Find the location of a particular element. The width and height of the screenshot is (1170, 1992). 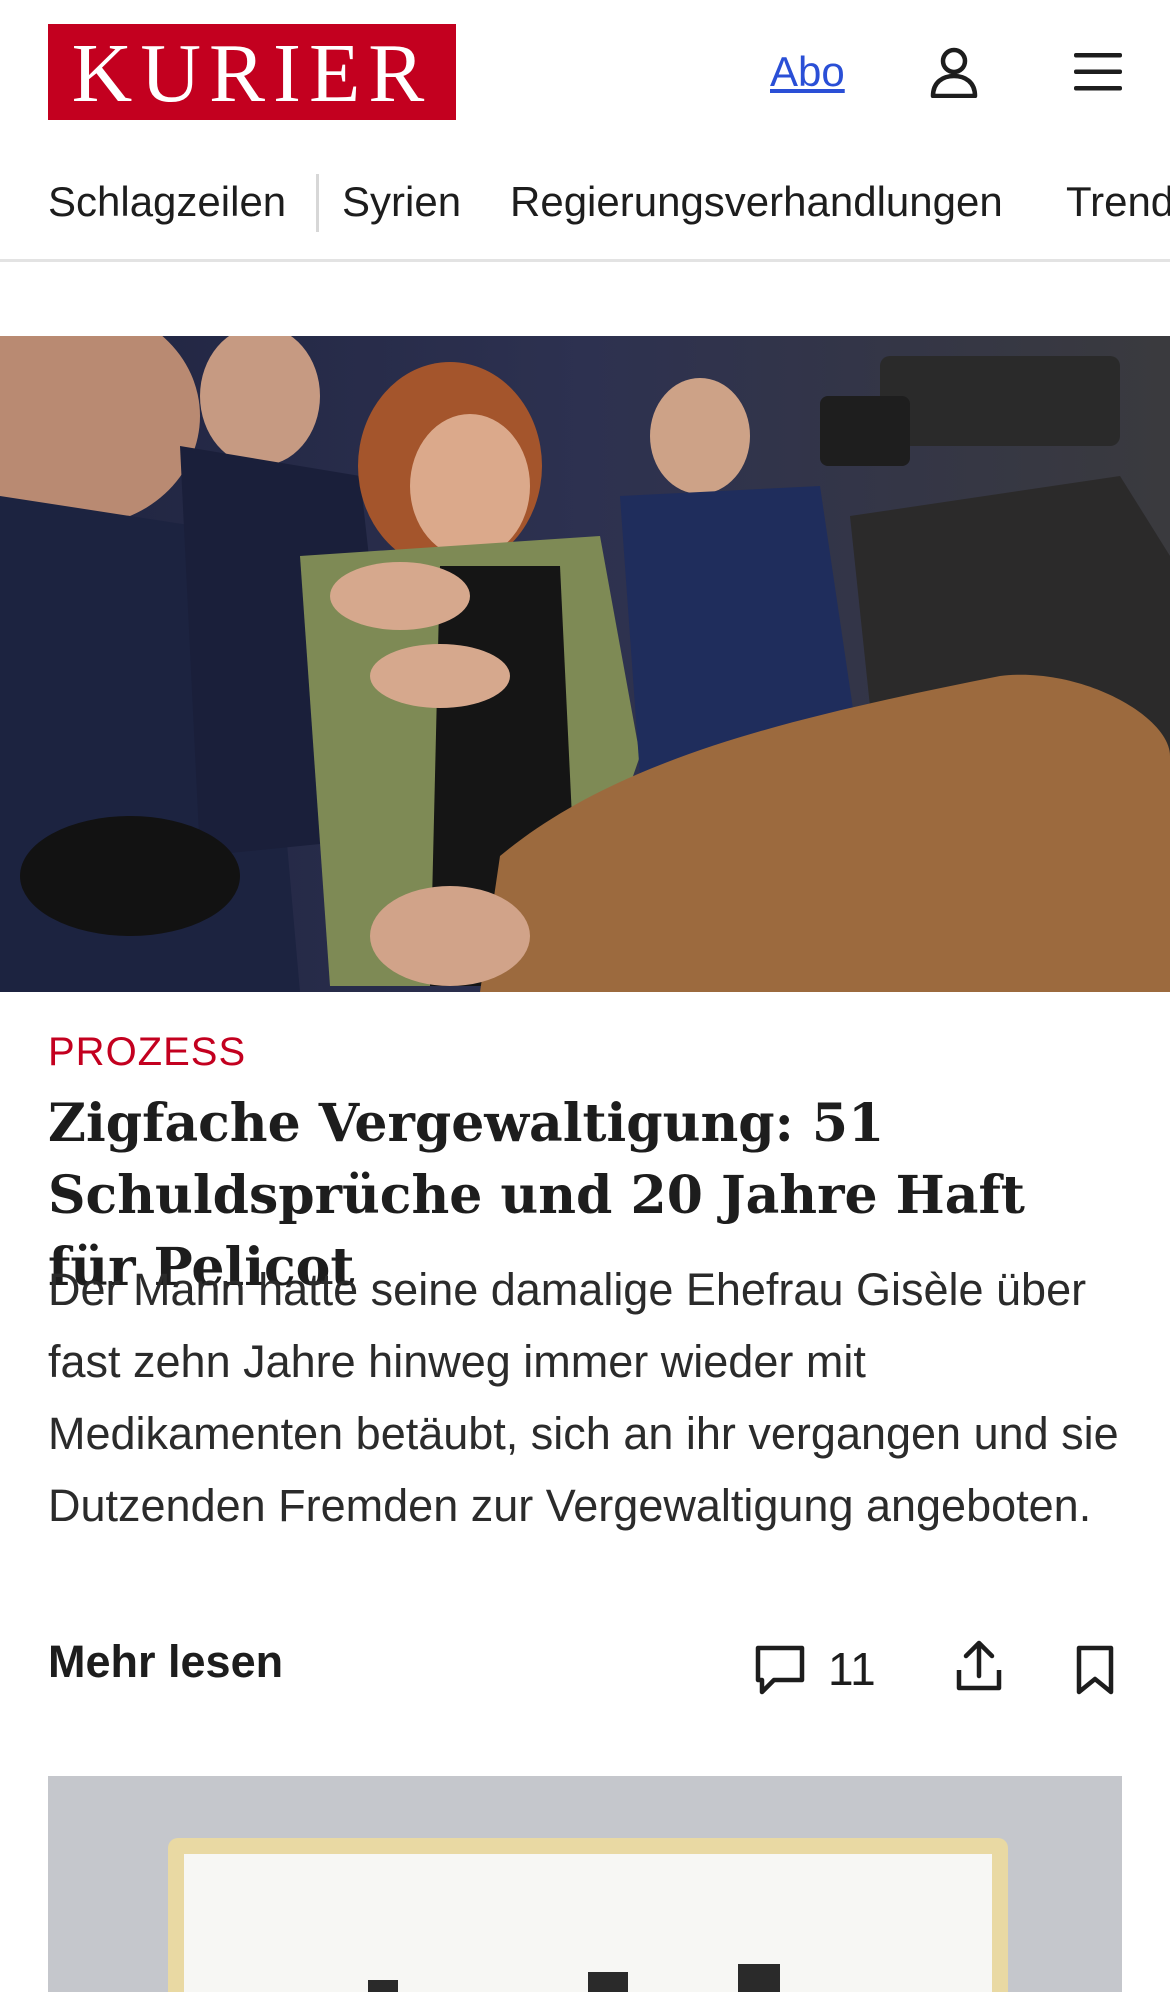

site-header: KURIER Abo is located at coordinates (585, 73).